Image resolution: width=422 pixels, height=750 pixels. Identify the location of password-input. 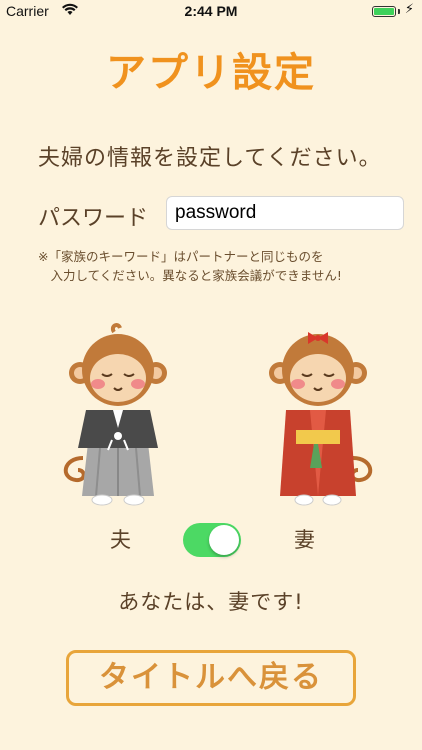
(285, 213).